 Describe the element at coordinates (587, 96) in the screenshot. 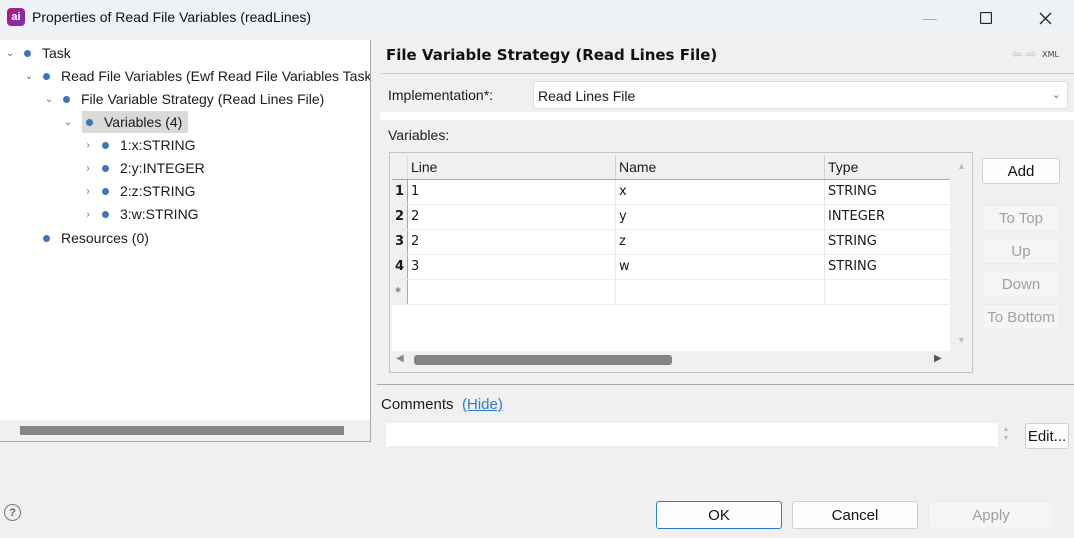

I see `implementation-value: Read Lines File` at that location.